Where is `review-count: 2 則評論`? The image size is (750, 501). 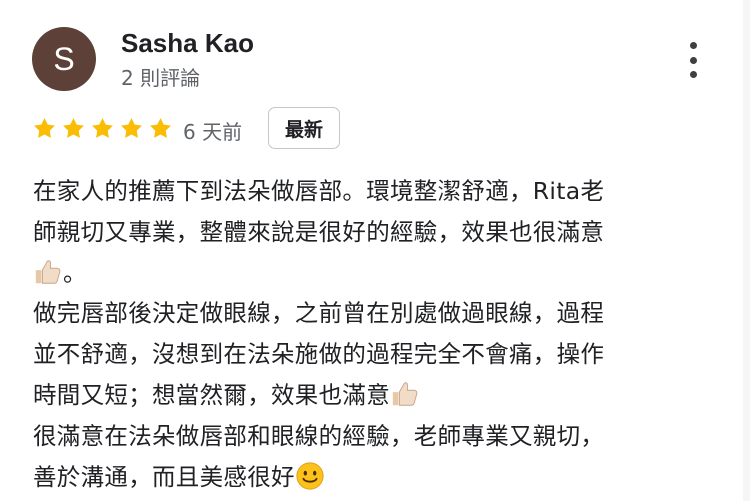
review-count: 2 則評論 is located at coordinates (161, 78).